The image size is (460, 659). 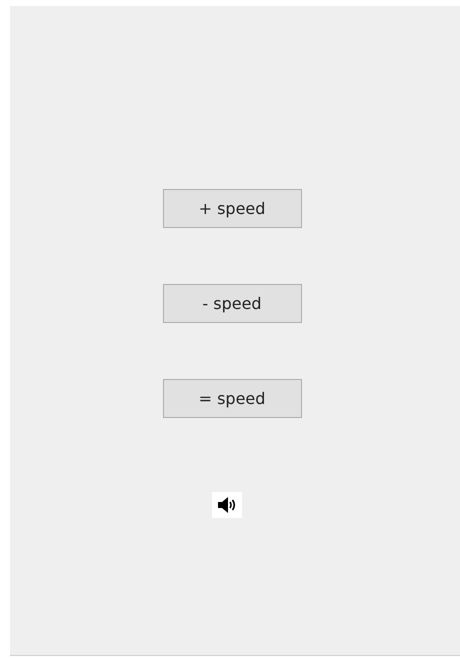 What do you see at coordinates (232, 208) in the screenshot?
I see `speed-button: + speed` at bounding box center [232, 208].